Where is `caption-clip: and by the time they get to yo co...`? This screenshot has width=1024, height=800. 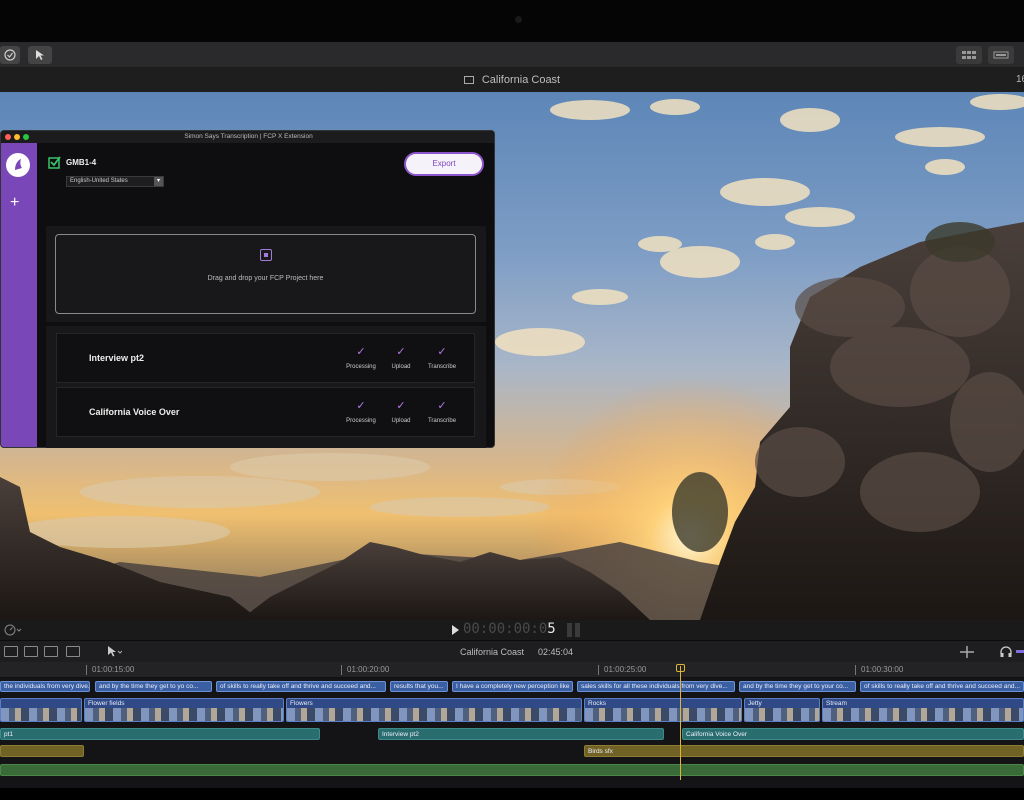
caption-clip: and by the time they get to yo co... is located at coordinates (153, 686).